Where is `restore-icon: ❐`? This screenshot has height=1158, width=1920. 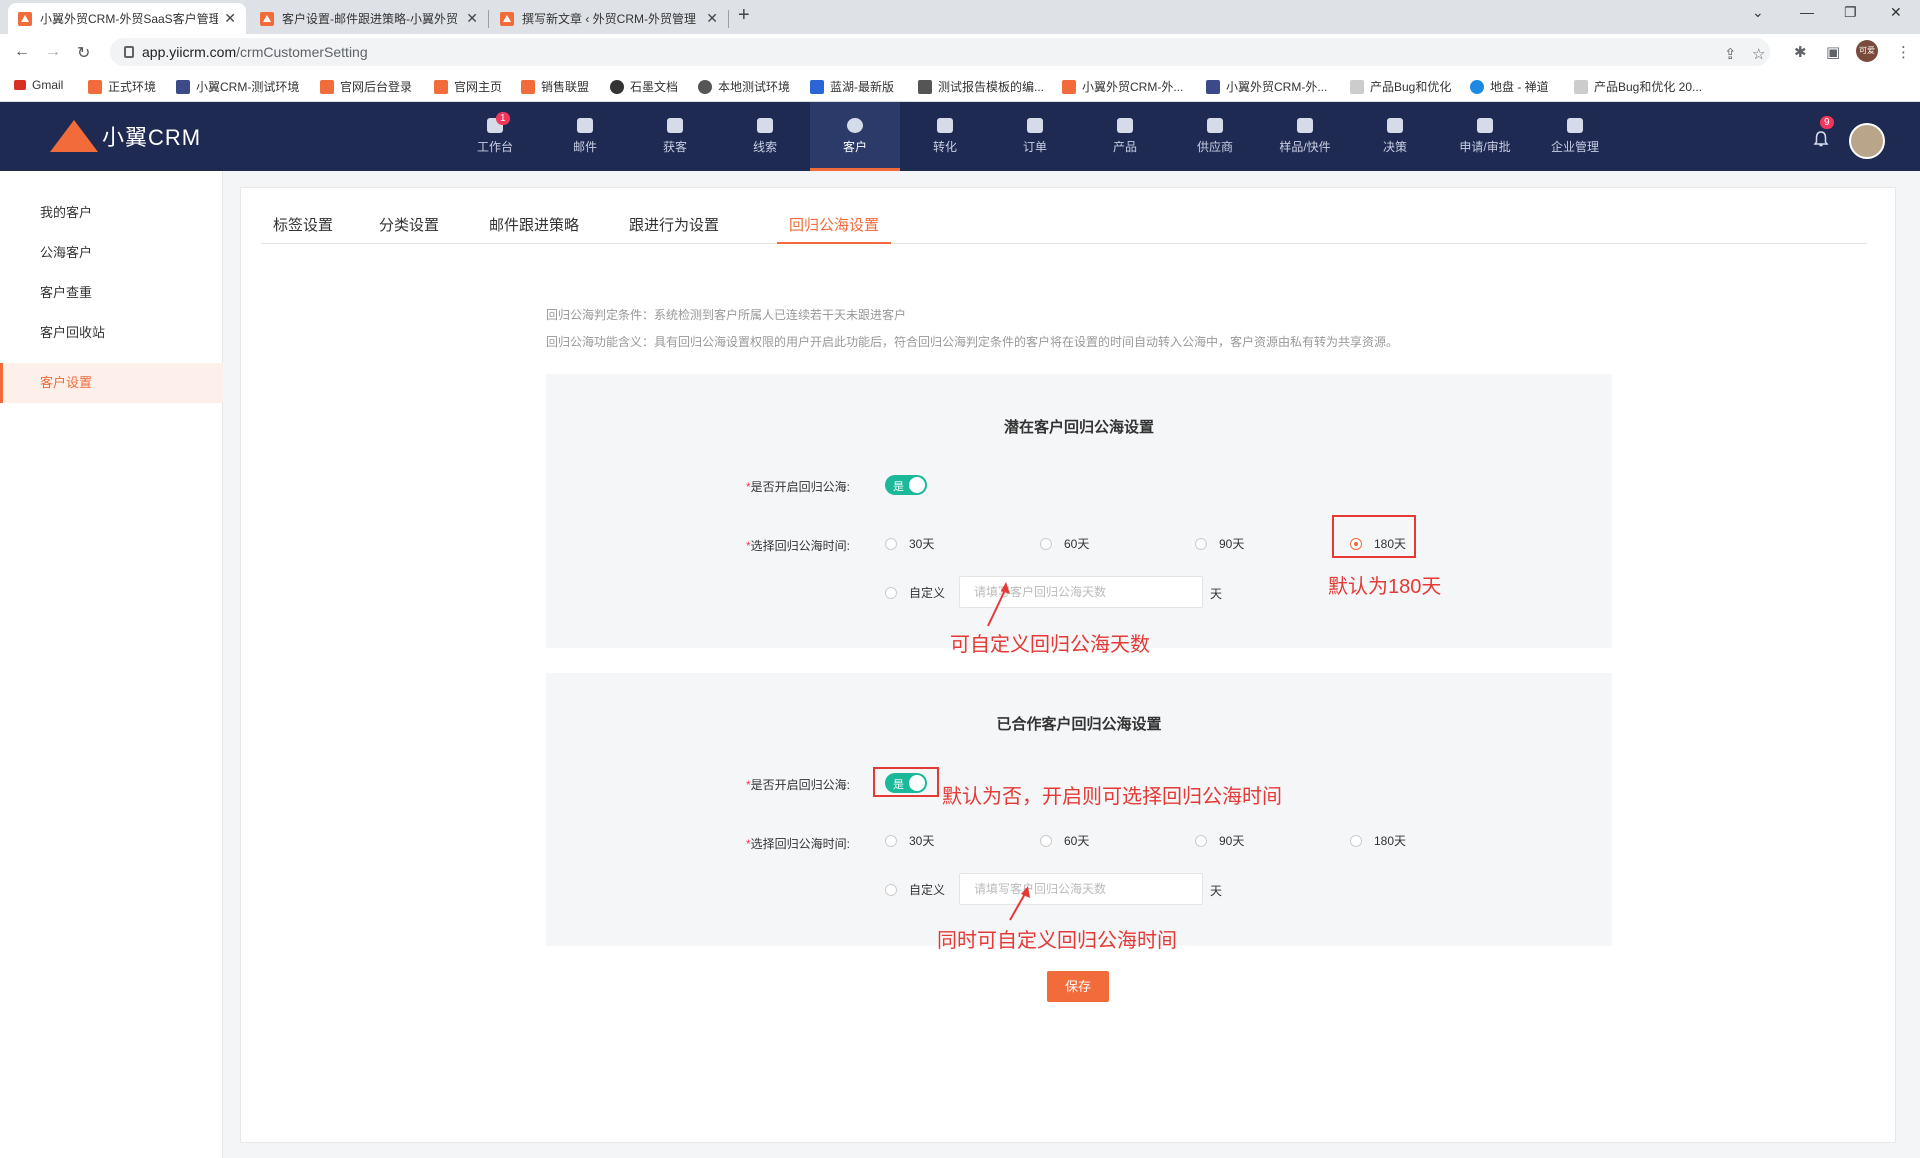 restore-icon: ❐ is located at coordinates (1850, 12).